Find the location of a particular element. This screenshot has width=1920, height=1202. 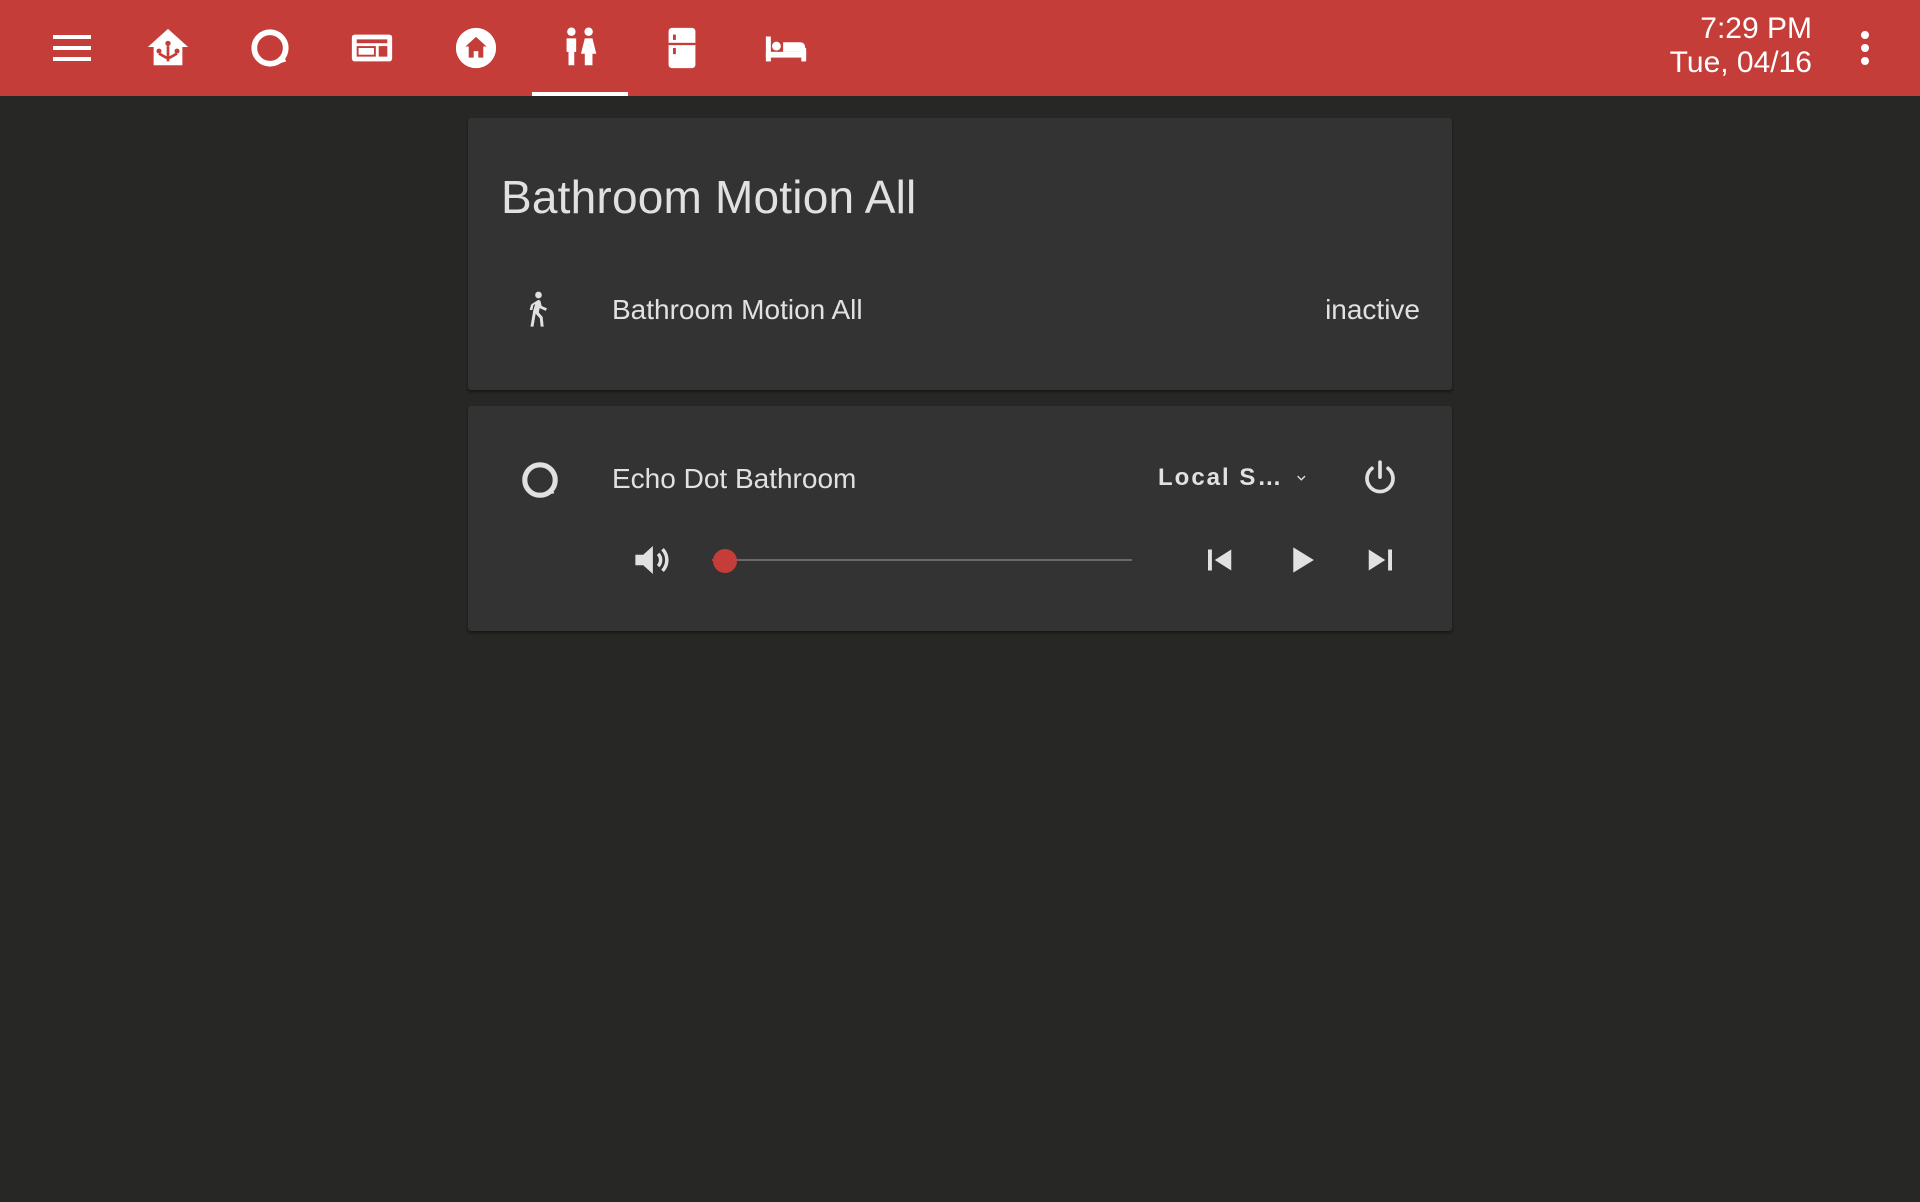

power-button is located at coordinates (1380, 478).